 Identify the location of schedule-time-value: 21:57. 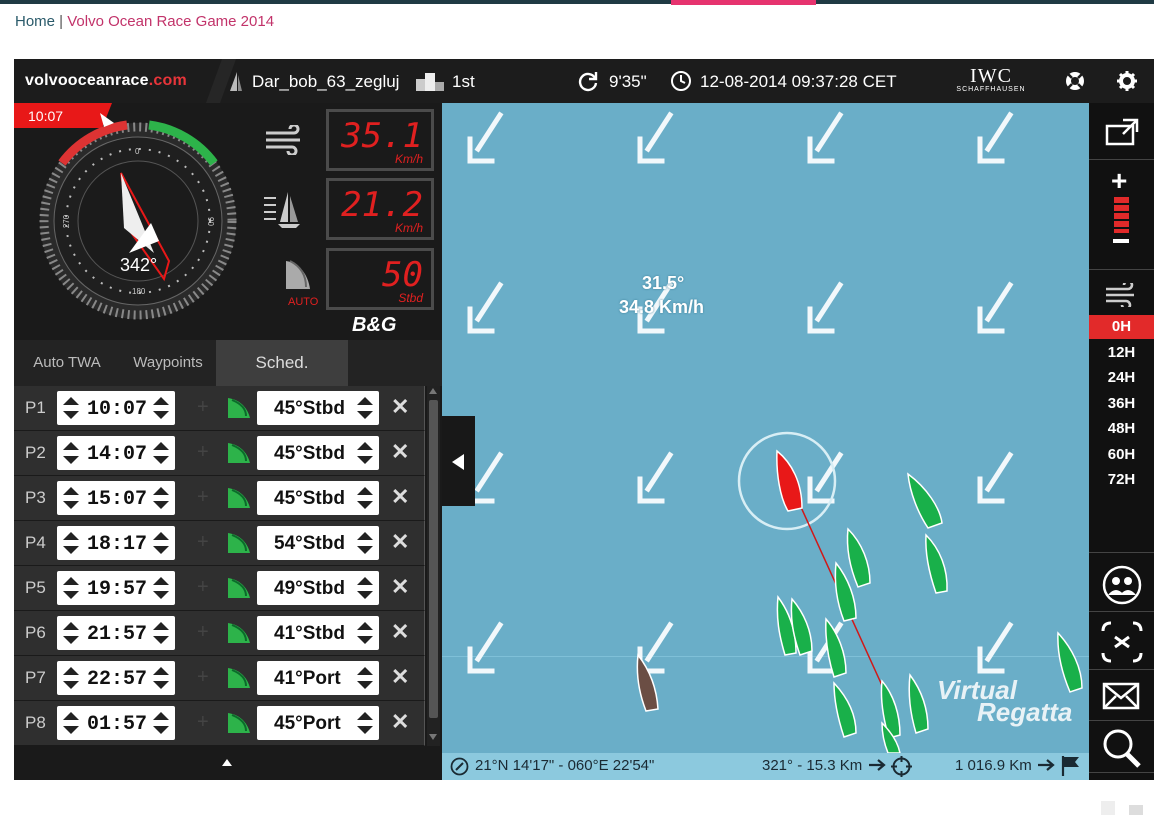
(117, 634).